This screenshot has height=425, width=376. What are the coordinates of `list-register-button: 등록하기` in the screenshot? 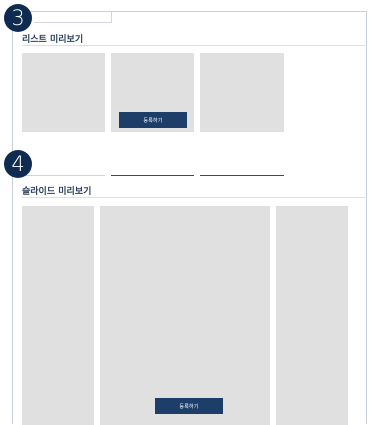 It's located at (153, 120).